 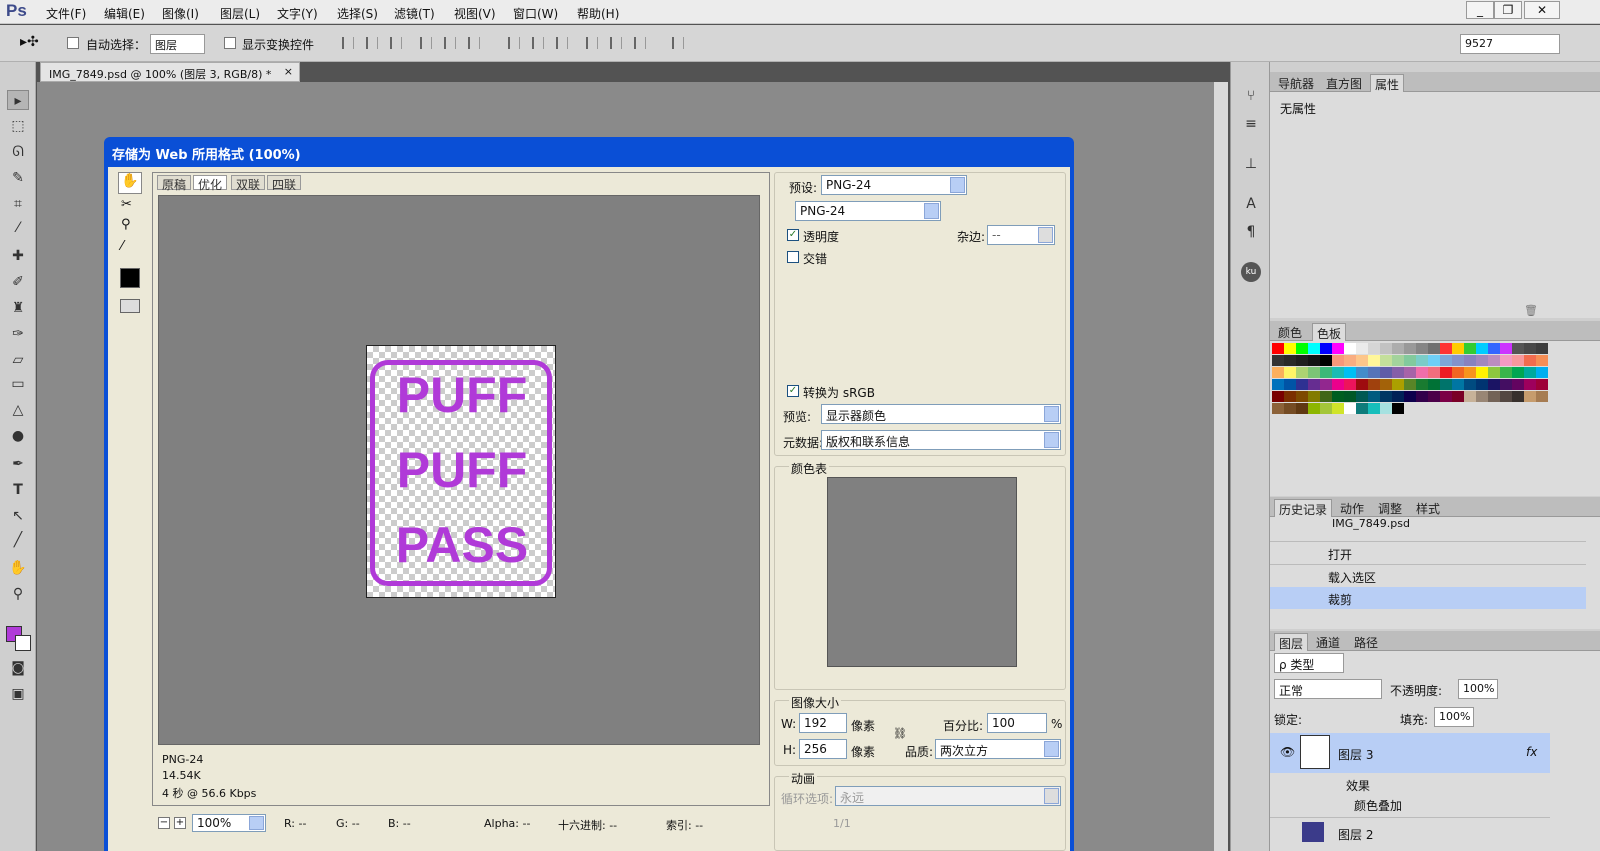 I want to click on distribute-bottom-icon, so click(x=562, y=43).